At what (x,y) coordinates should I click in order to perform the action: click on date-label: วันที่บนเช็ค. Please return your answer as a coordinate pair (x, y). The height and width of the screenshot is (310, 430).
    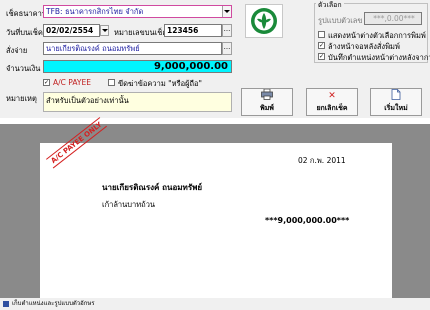
    Looking at the image, I should click on (24, 32).